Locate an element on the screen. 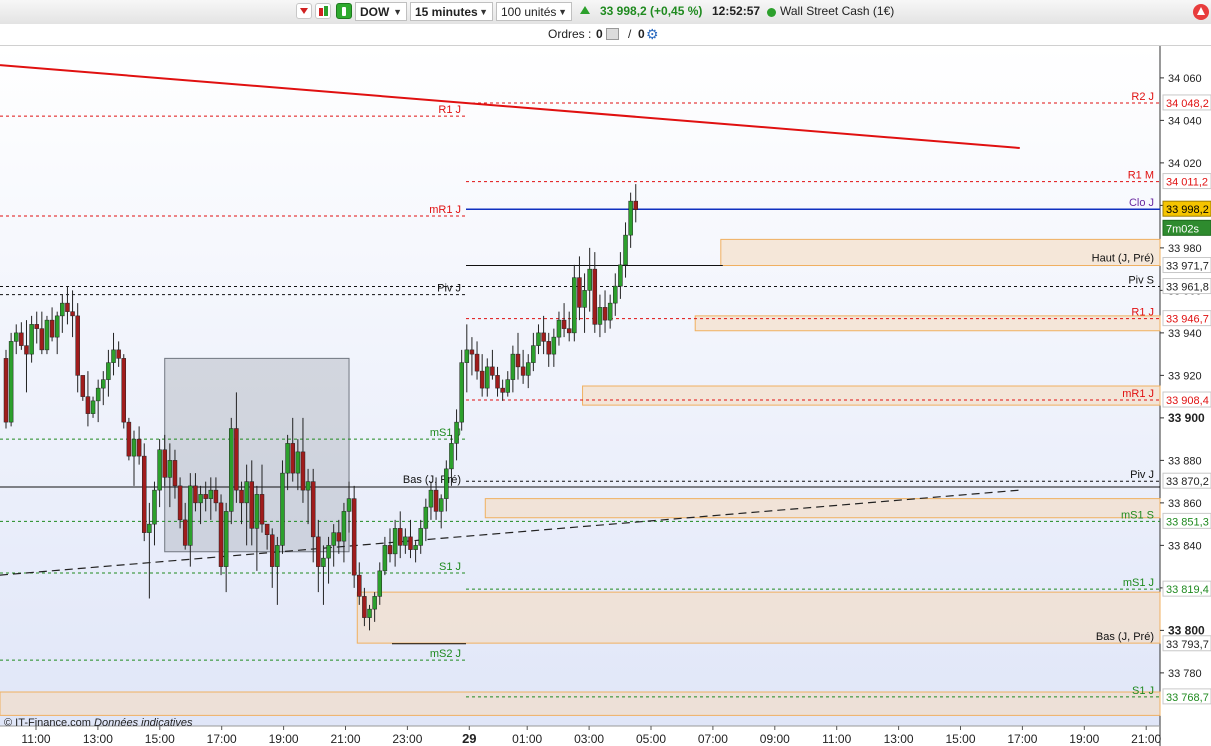 The image size is (1211, 746). footer-source: © IT-Finance.com Données indicatives is located at coordinates (98, 723).